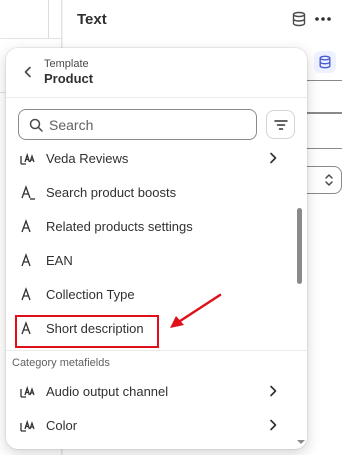 The image size is (348, 455). Describe the element at coordinates (151, 159) in the screenshot. I see `list-item-veda-reviews: Veda Reviews` at that location.